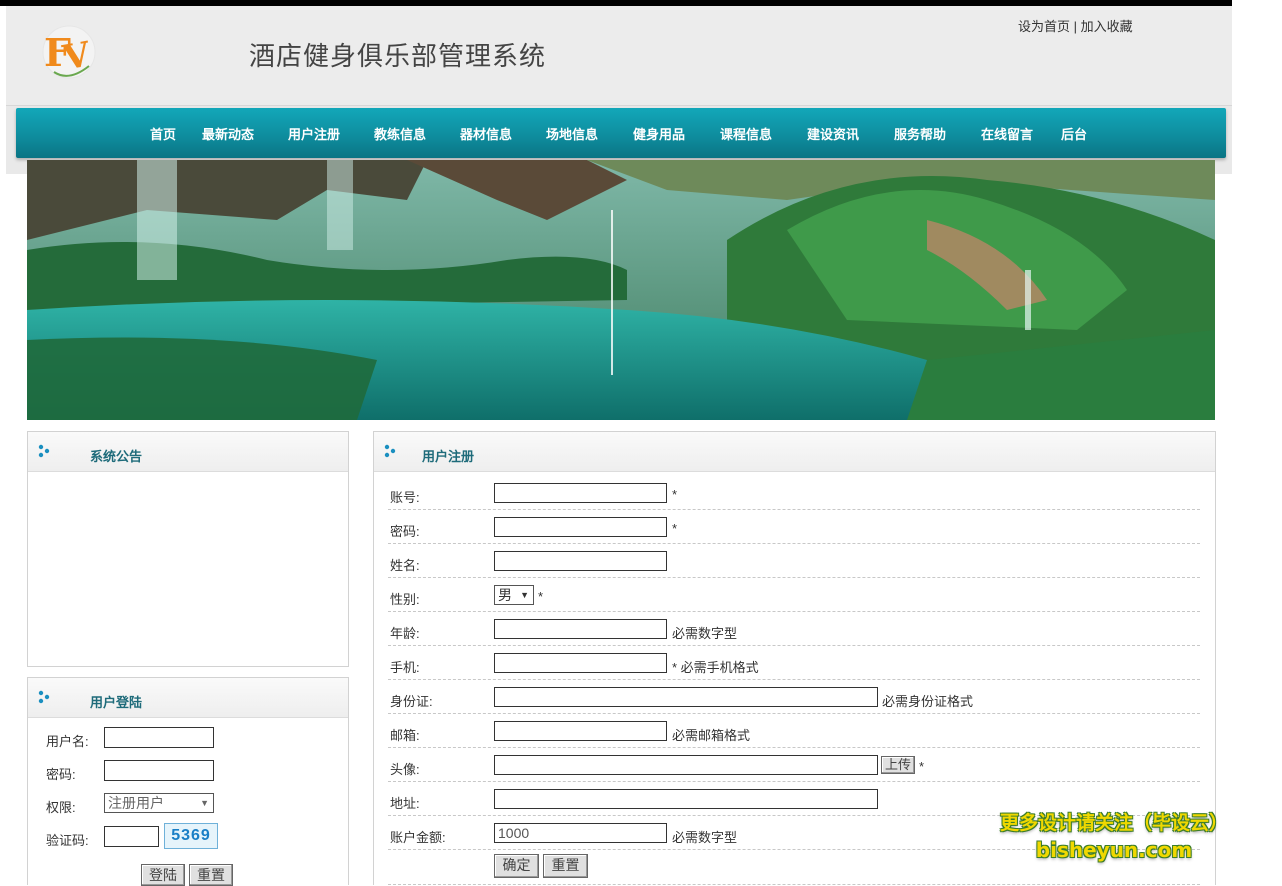  Describe the element at coordinates (1114, 835) in the screenshot. I see `watermark: 更多设计请关注（毕设云） bisheyun.com` at that location.